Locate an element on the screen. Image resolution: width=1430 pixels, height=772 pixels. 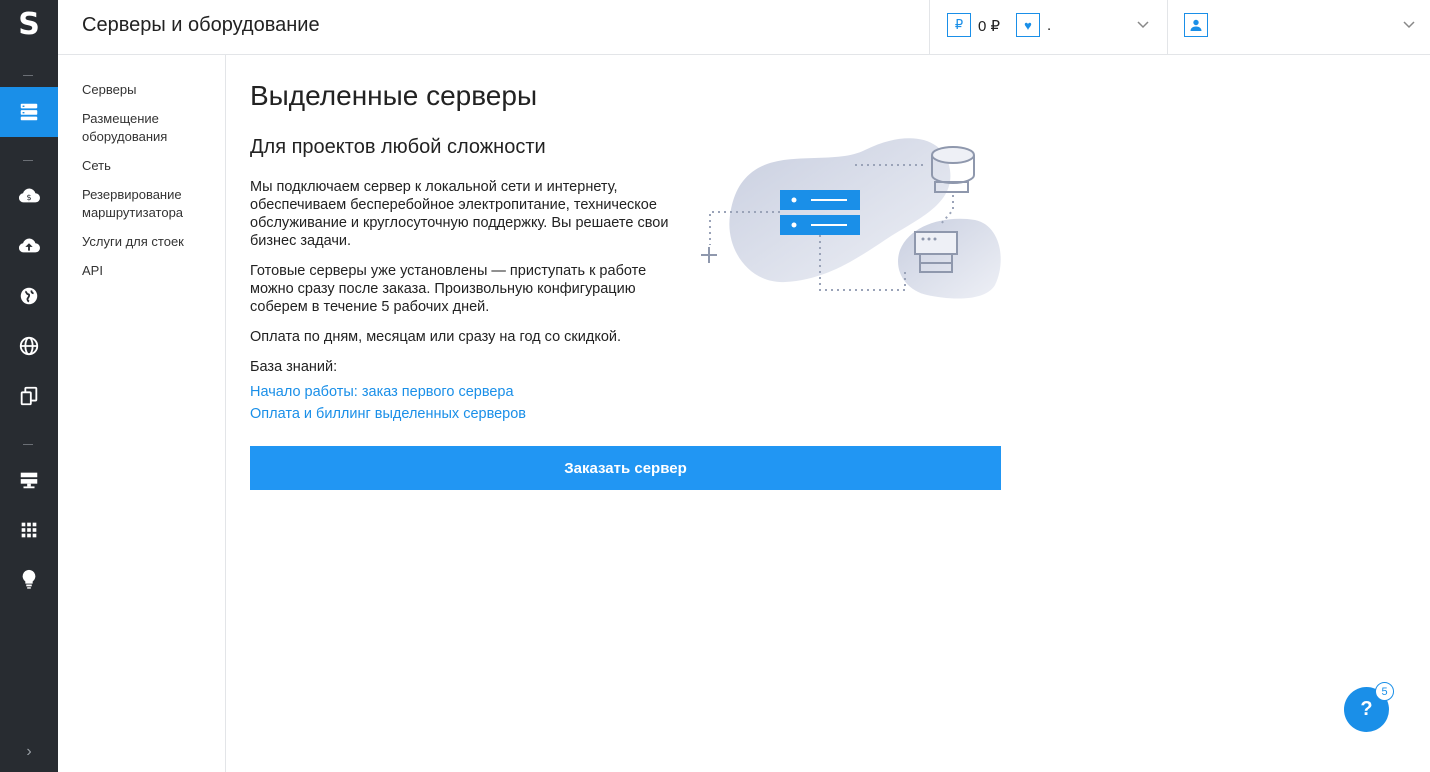
copy-devices-icon is located at coordinates (29, 396).